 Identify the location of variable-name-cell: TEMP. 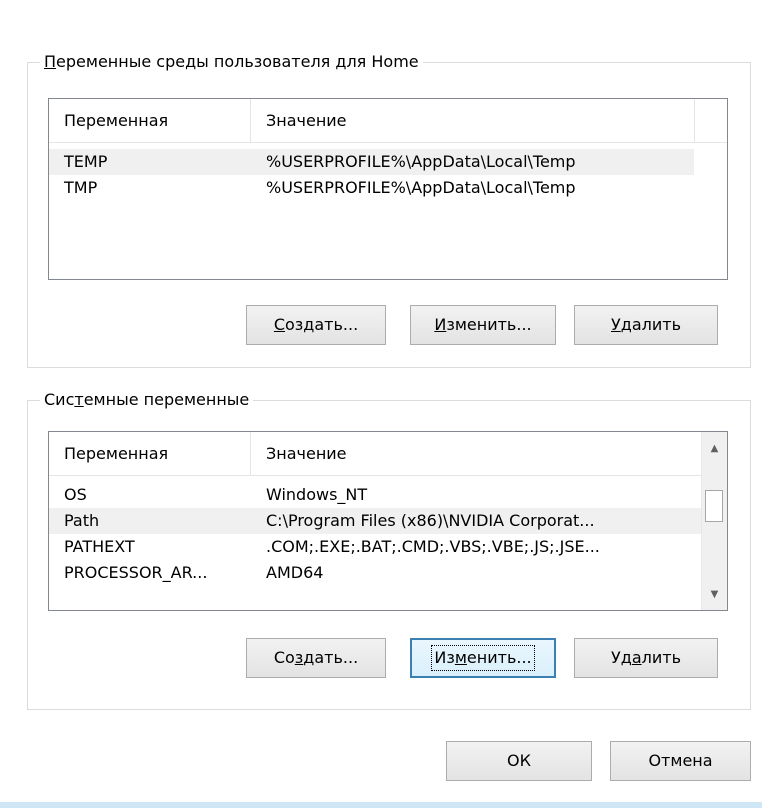
(86, 161).